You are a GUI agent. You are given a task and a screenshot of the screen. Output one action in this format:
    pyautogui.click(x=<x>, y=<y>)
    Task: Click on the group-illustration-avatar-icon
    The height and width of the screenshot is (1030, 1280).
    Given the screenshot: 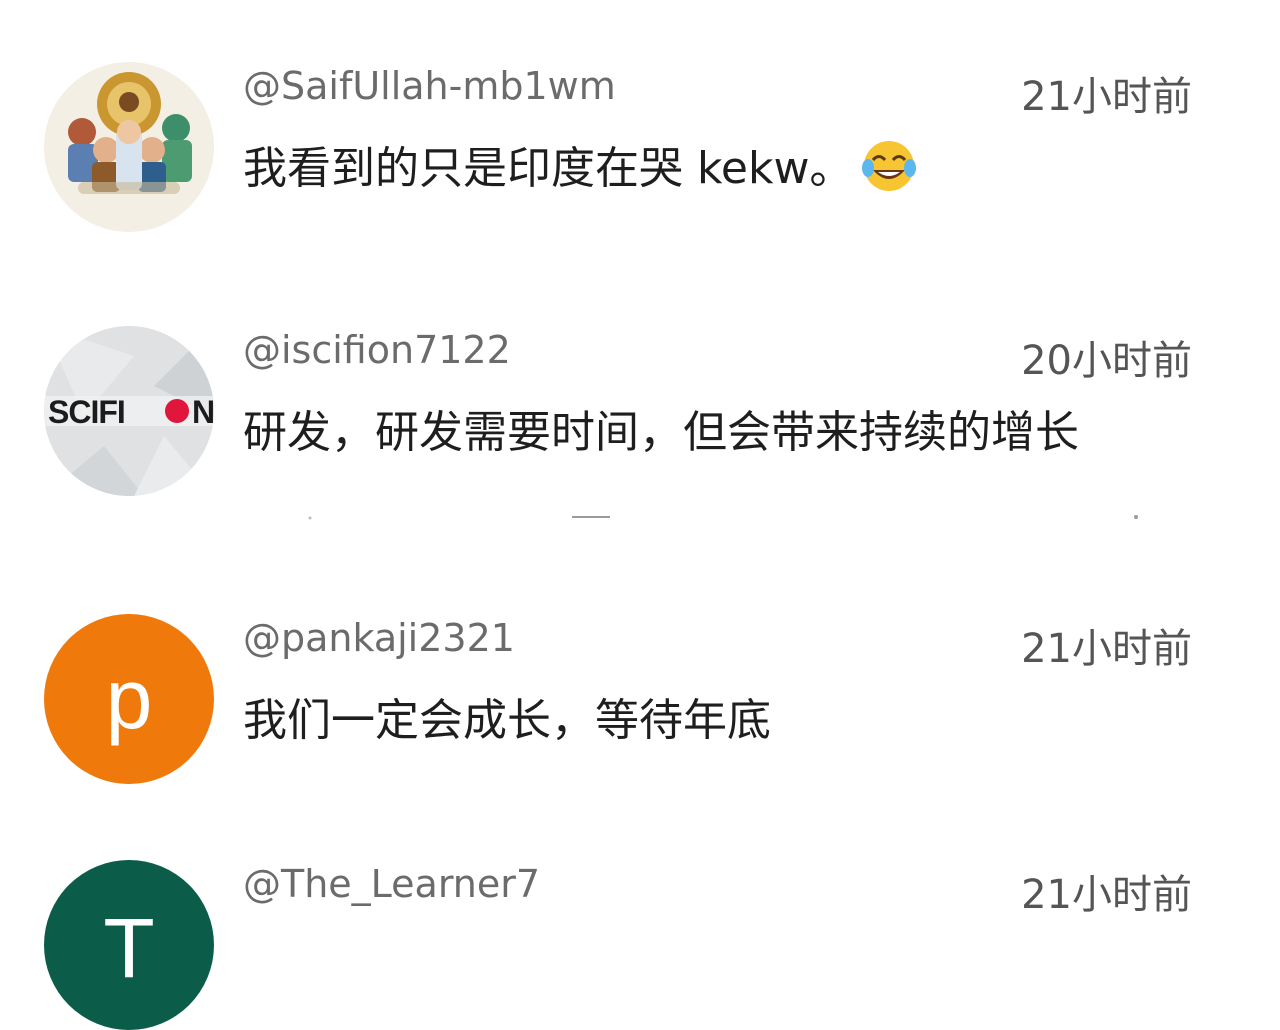 What is the action you would take?
    pyautogui.click(x=129, y=147)
    